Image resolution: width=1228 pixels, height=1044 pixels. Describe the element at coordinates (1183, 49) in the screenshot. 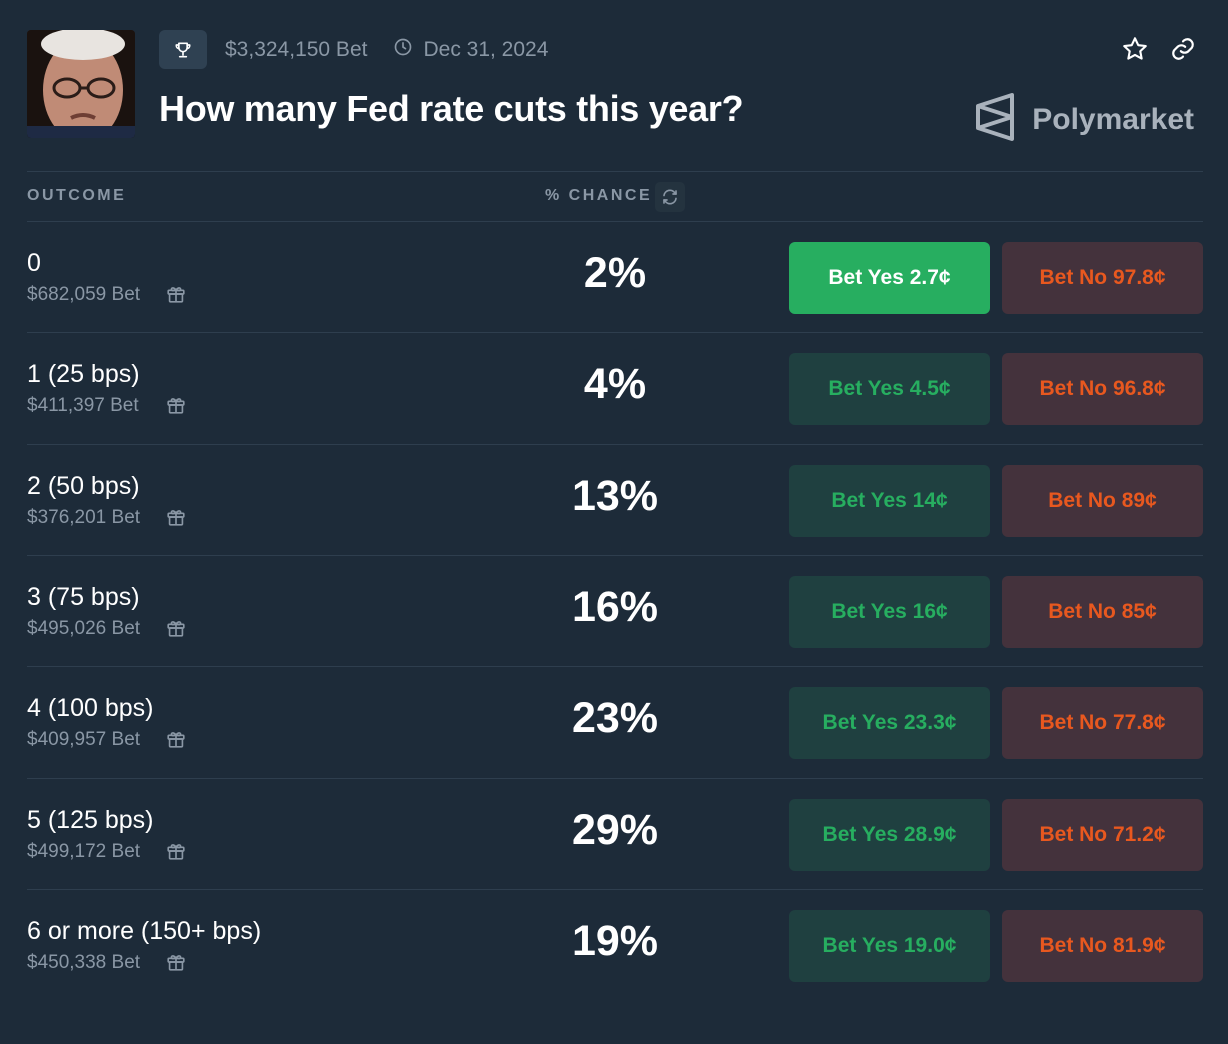

I see `link-icon` at that location.